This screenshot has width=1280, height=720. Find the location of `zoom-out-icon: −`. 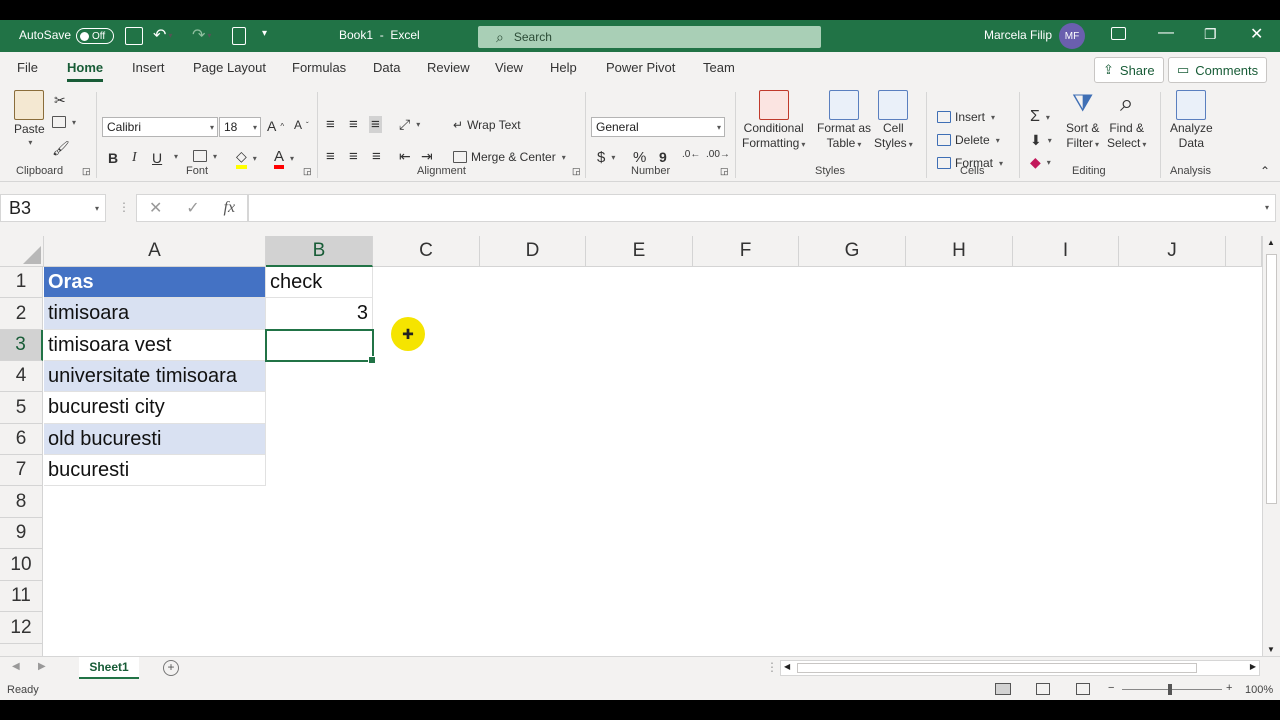

zoom-out-icon: − is located at coordinates (1111, 688).